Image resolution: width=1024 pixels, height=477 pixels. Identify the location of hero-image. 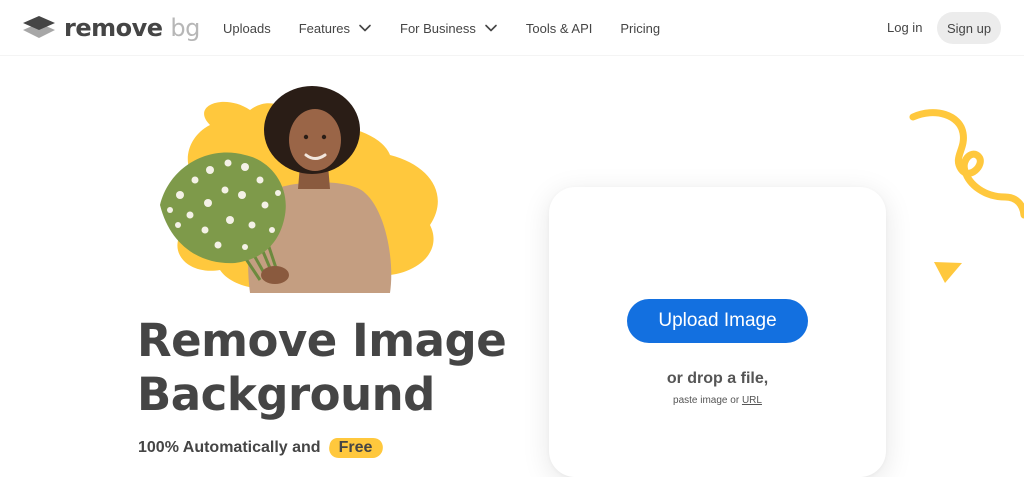
(299, 189).